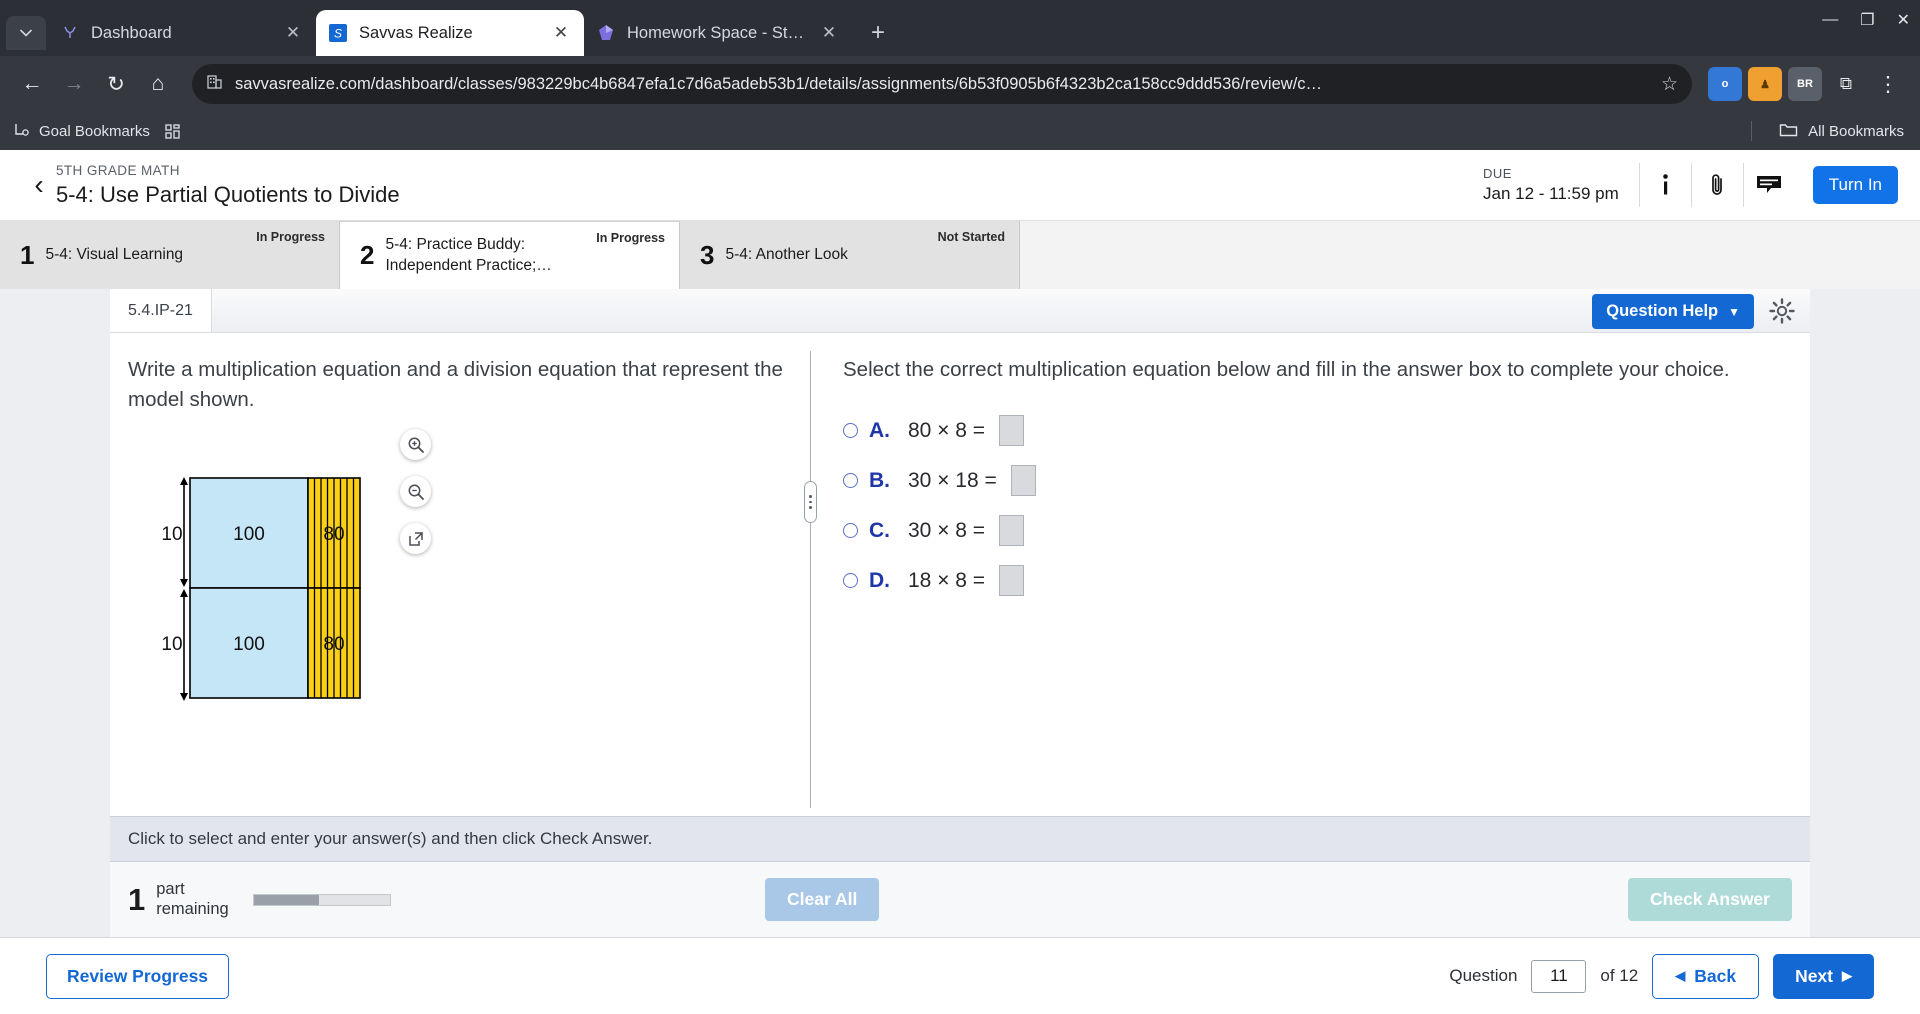 Image resolution: width=1920 pixels, height=1014 pixels. I want to click on course-label: 5TH GRADE MATH, so click(118, 170).